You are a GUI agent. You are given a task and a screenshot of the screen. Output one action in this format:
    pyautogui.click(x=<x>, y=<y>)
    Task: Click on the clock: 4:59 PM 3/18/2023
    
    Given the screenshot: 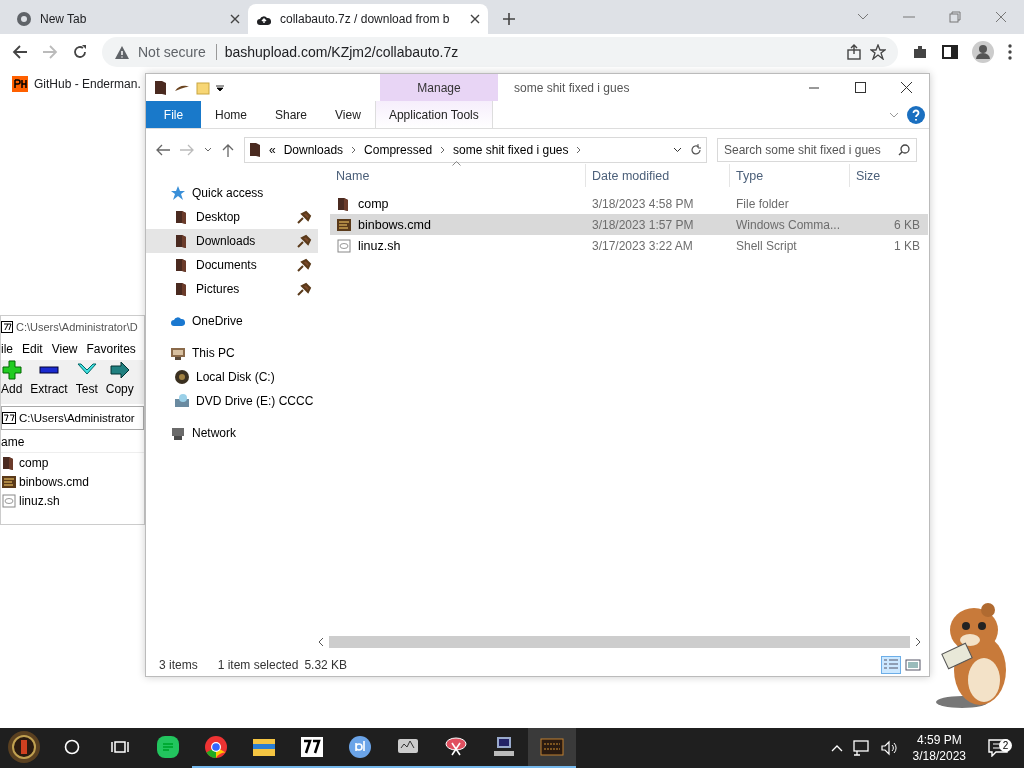 What is the action you would take?
    pyautogui.click(x=939, y=748)
    